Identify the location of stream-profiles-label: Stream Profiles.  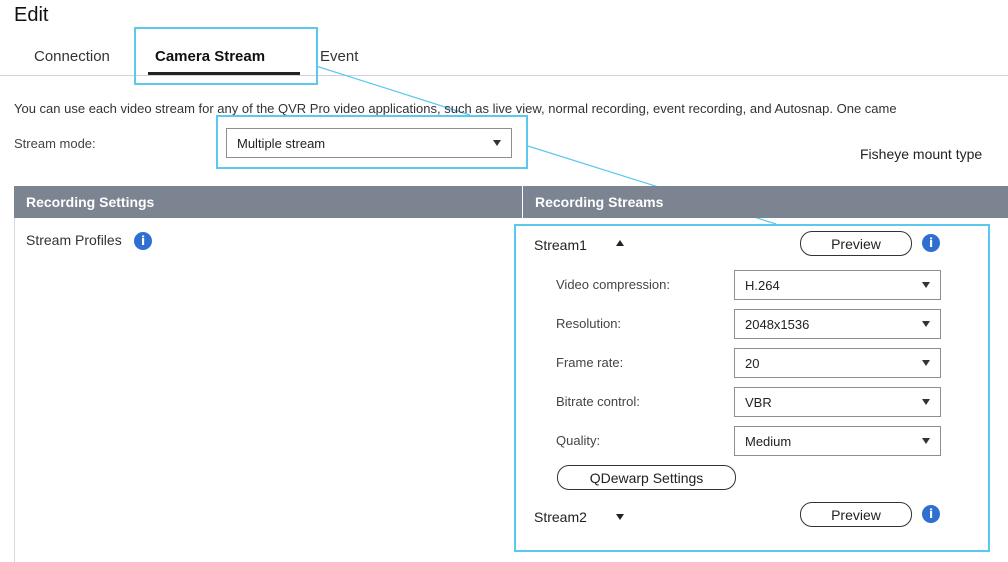
(74, 240).